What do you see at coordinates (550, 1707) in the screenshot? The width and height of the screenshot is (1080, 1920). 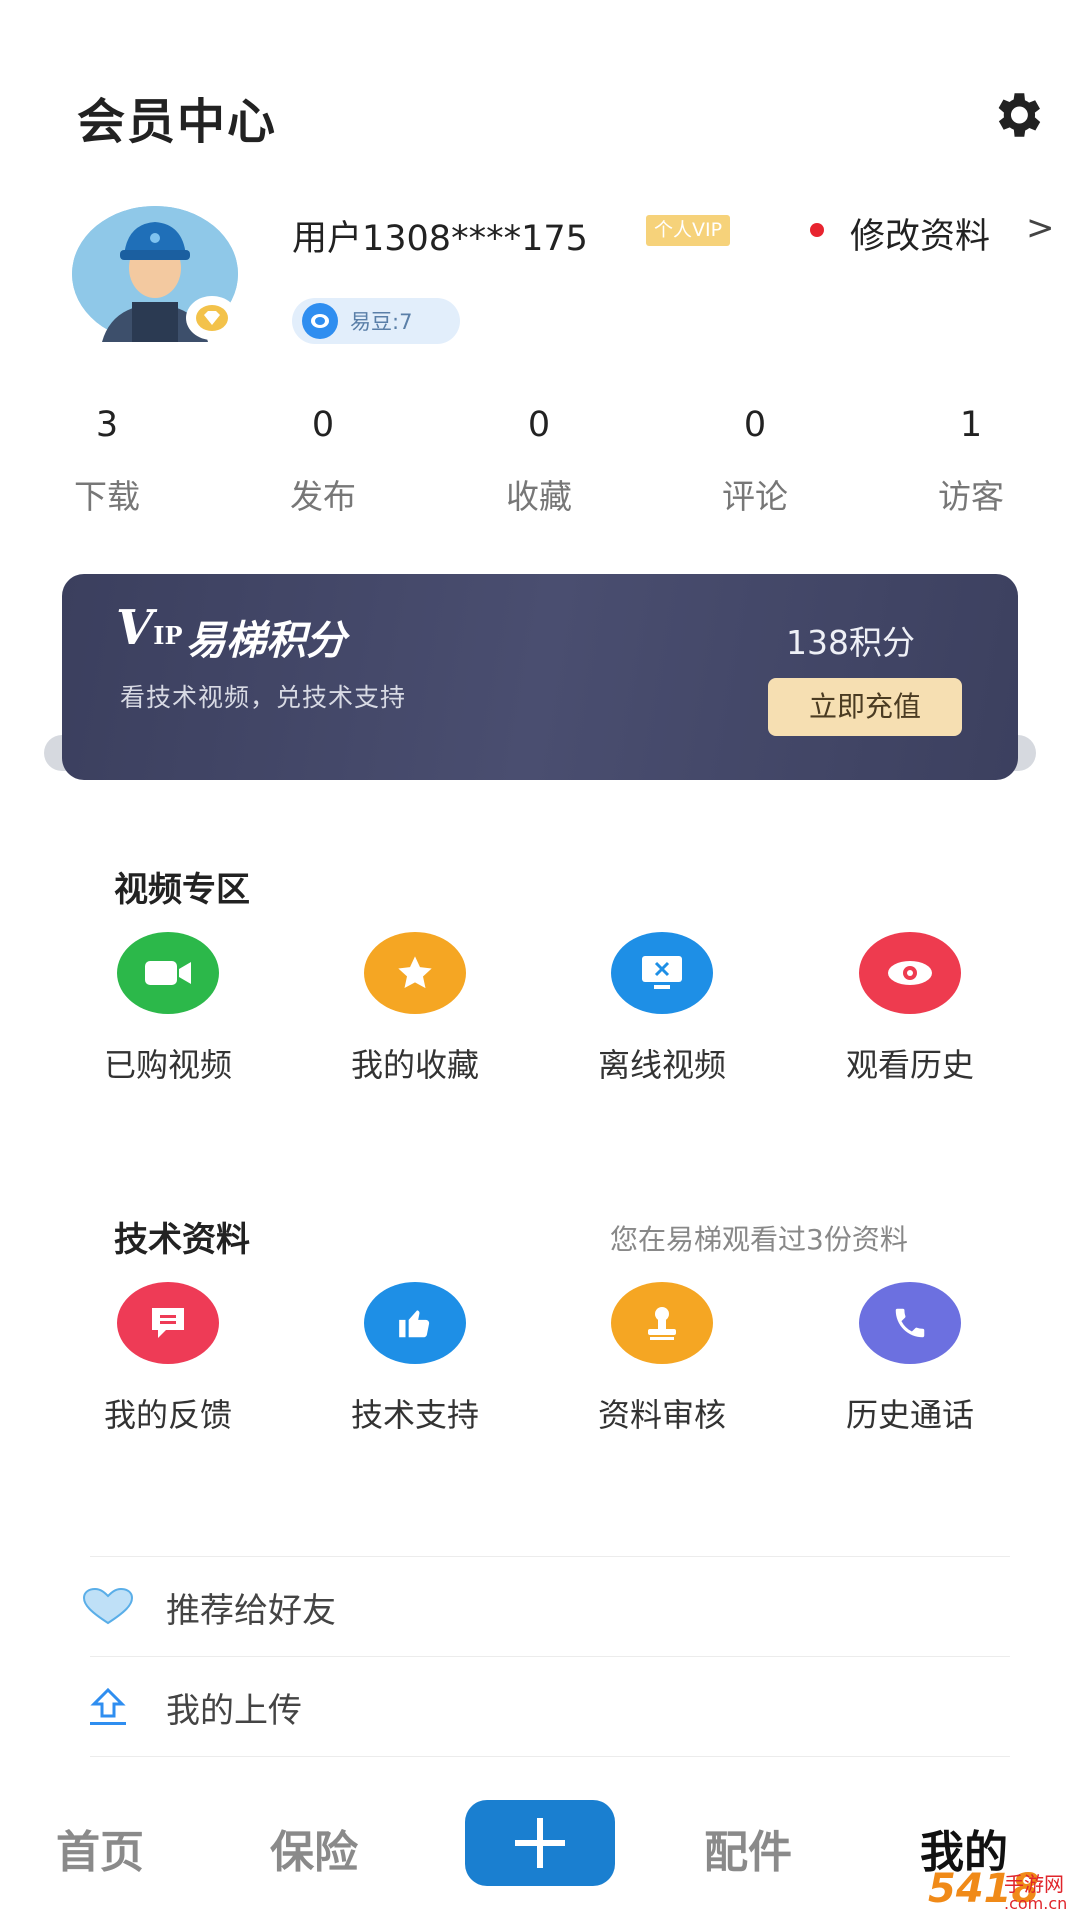 I see `my-uploads-row: 我的上传` at bounding box center [550, 1707].